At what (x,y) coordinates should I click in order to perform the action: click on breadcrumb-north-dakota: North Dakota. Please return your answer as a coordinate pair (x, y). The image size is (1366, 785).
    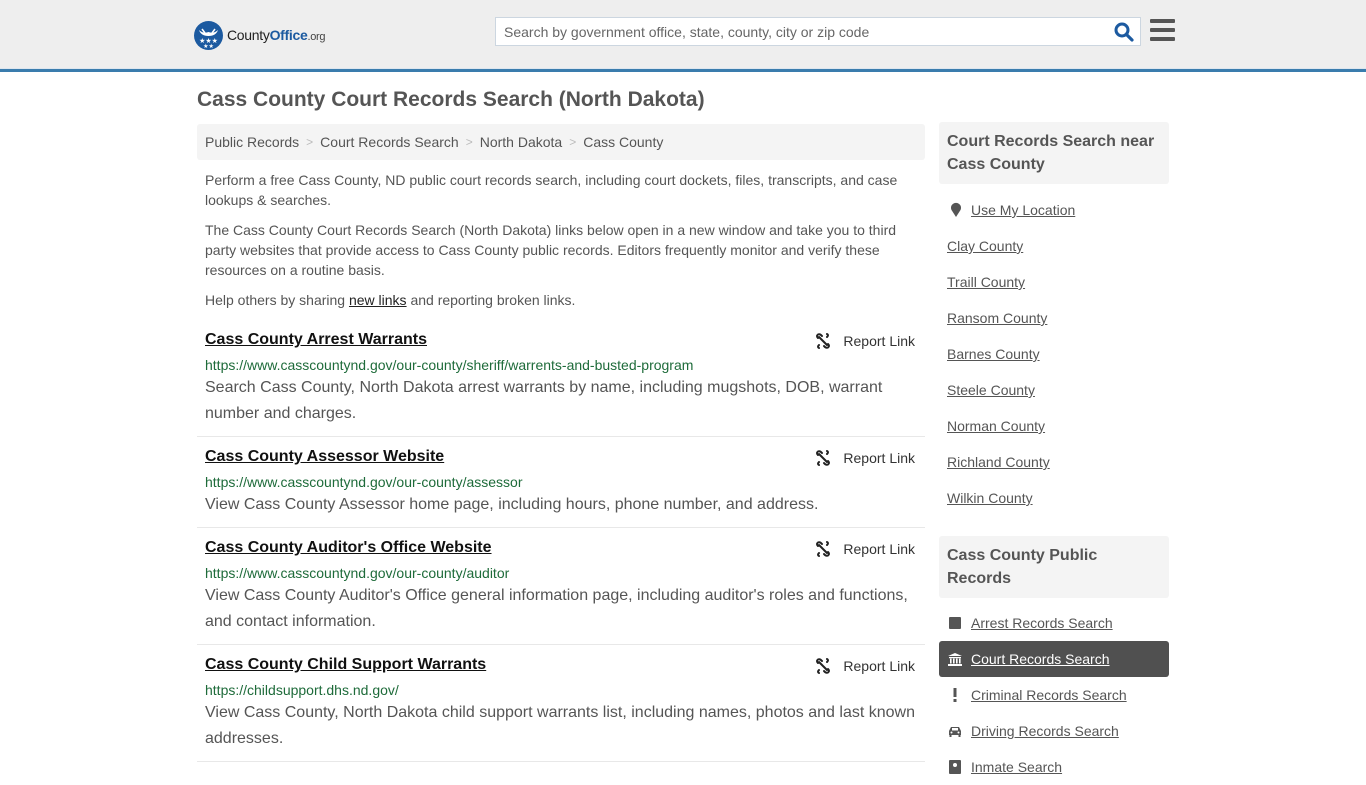
    Looking at the image, I should click on (521, 142).